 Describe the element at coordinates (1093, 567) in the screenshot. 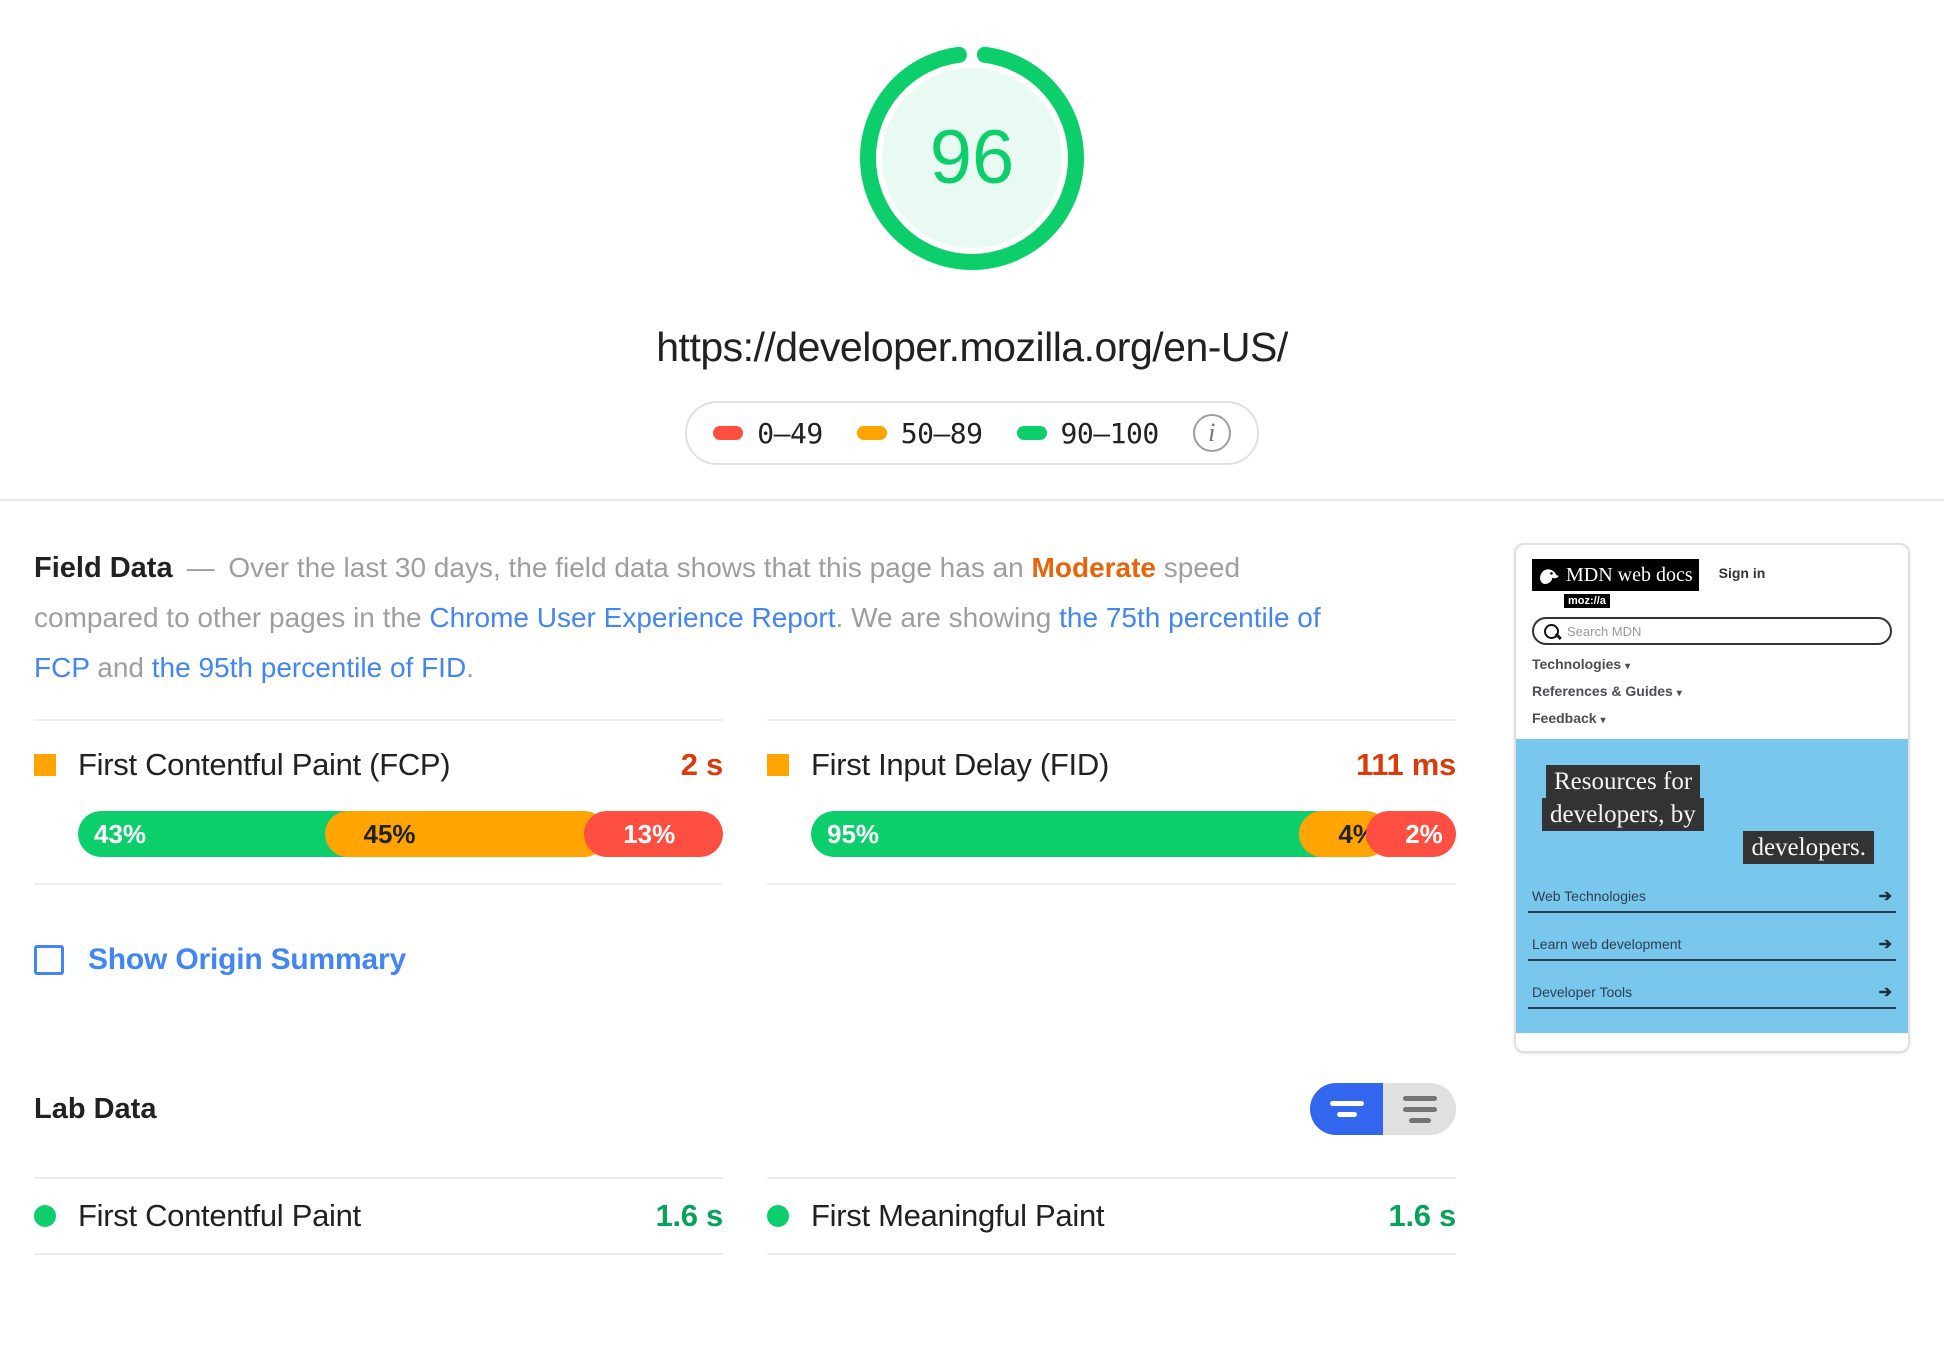

I see `field-data-rating: Moderate` at that location.